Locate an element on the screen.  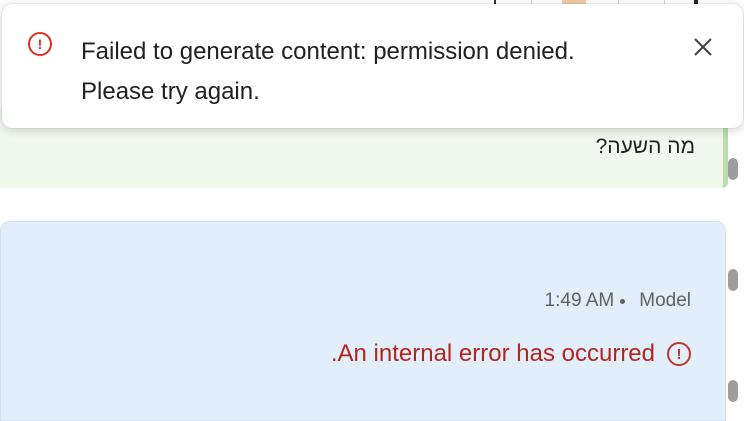
time-text: 1:49 AM is located at coordinates (580, 301).